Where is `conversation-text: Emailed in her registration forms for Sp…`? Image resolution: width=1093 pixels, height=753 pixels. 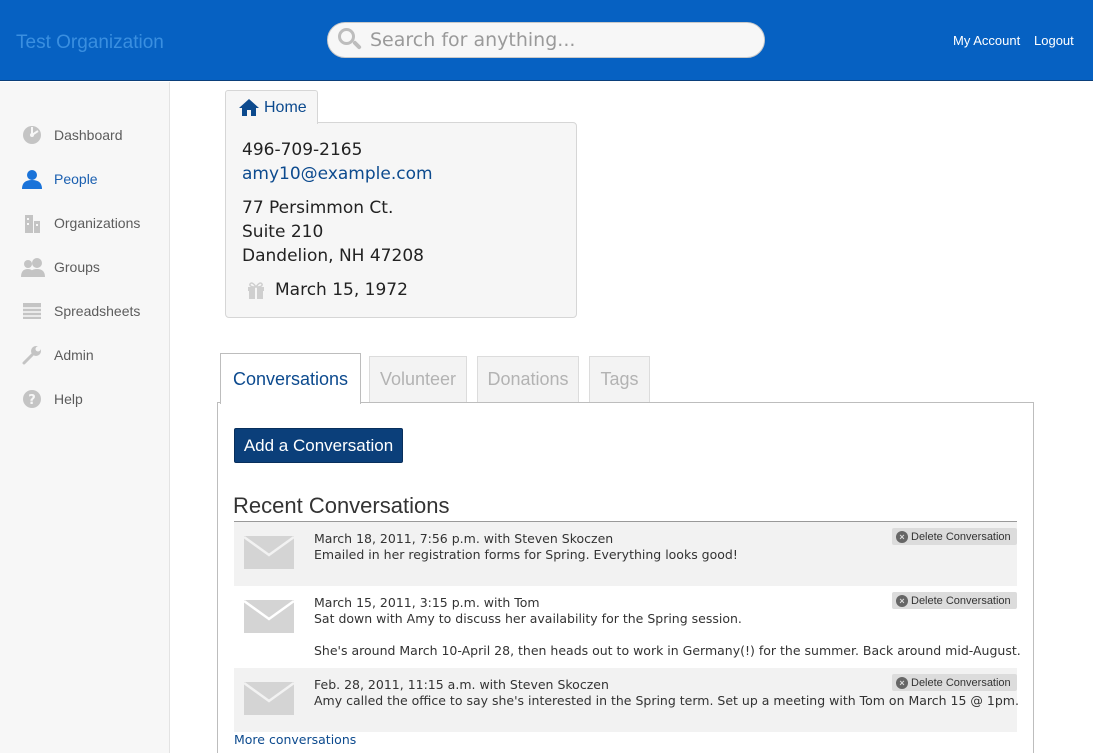 conversation-text: Emailed in her registration forms for Sp… is located at coordinates (526, 554).